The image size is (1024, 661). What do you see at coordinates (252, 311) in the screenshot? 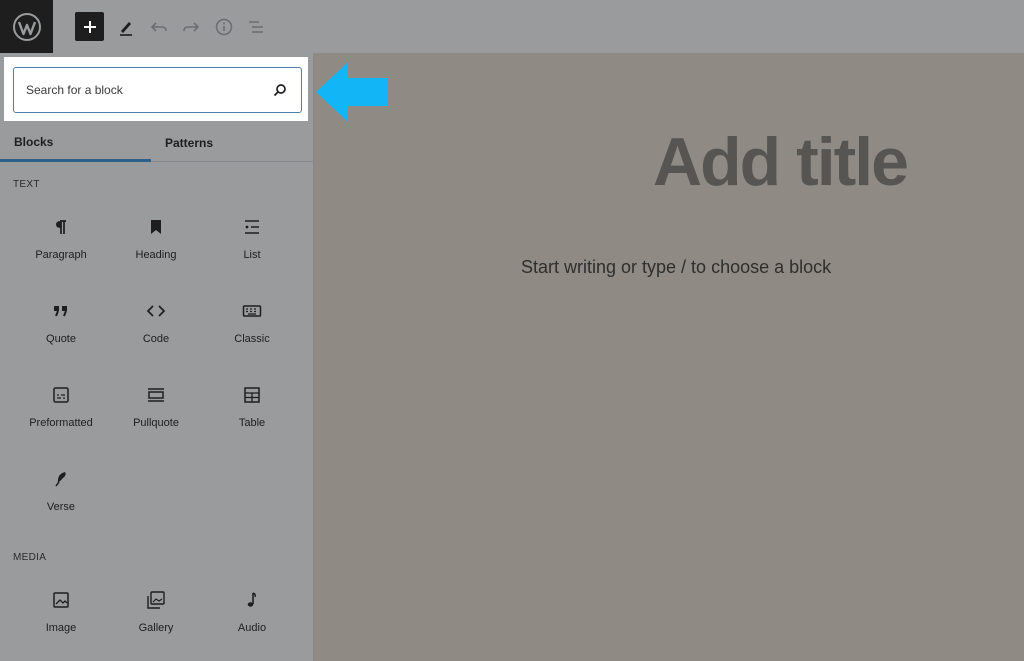
I see `keyboard-icon` at bounding box center [252, 311].